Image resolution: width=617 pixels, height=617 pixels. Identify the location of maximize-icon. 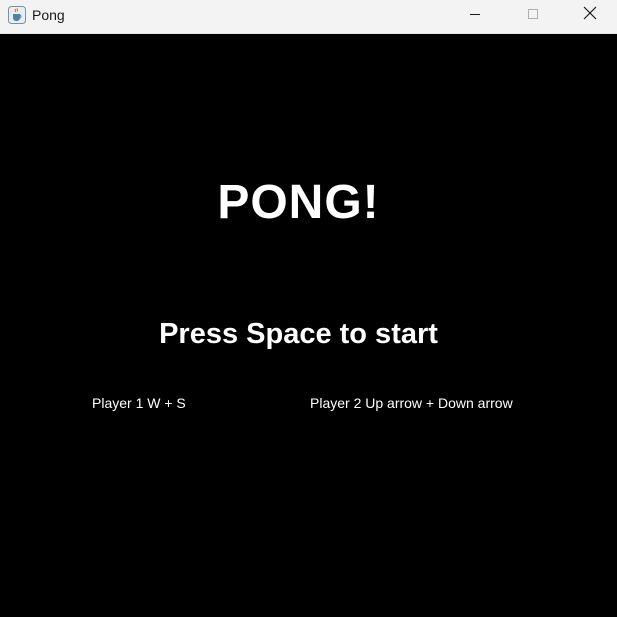
(533, 16).